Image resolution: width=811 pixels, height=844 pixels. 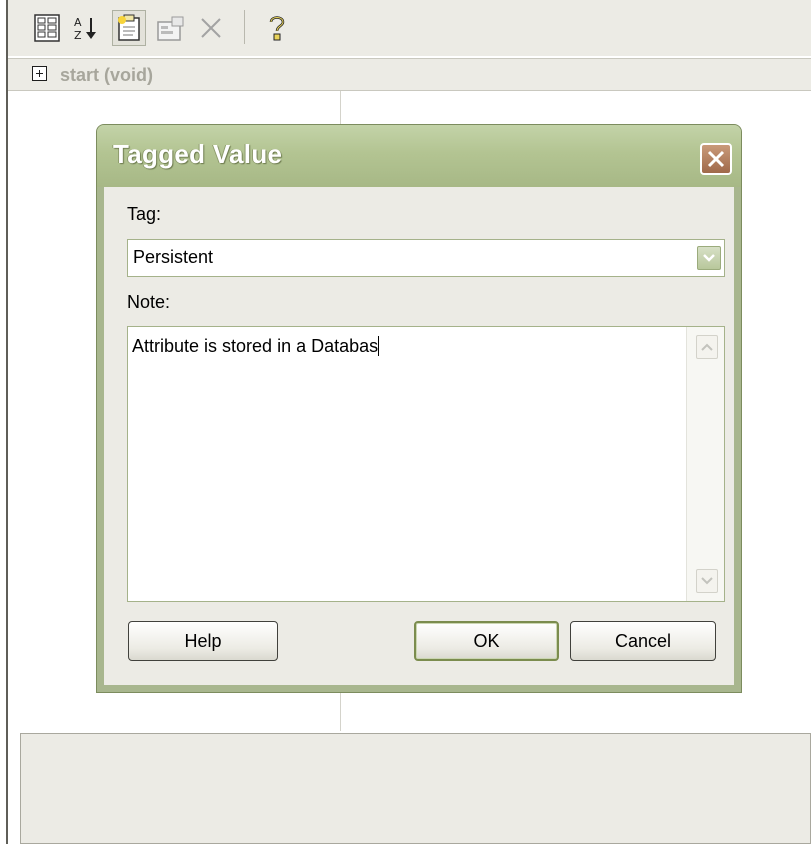 I want to click on vertical-scrollbar, so click(x=705, y=464).